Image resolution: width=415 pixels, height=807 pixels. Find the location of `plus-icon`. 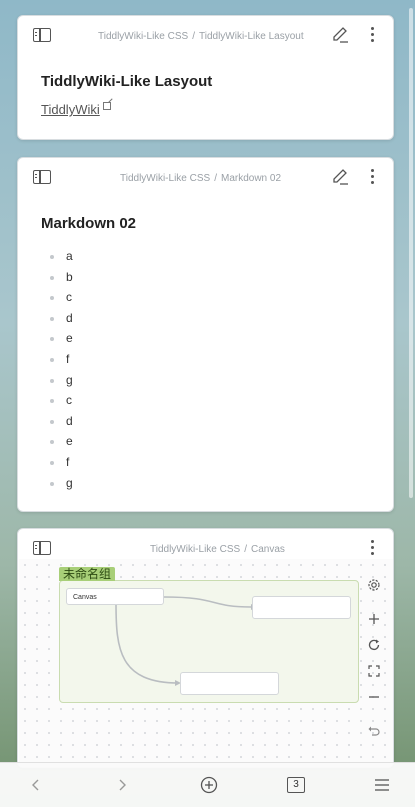

plus-icon is located at coordinates (374, 619).